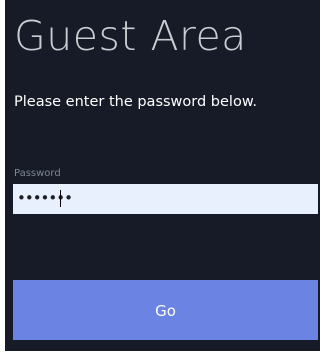 The height and width of the screenshot is (356, 323). Describe the element at coordinates (60, 198) in the screenshot. I see `text-caret` at that location.